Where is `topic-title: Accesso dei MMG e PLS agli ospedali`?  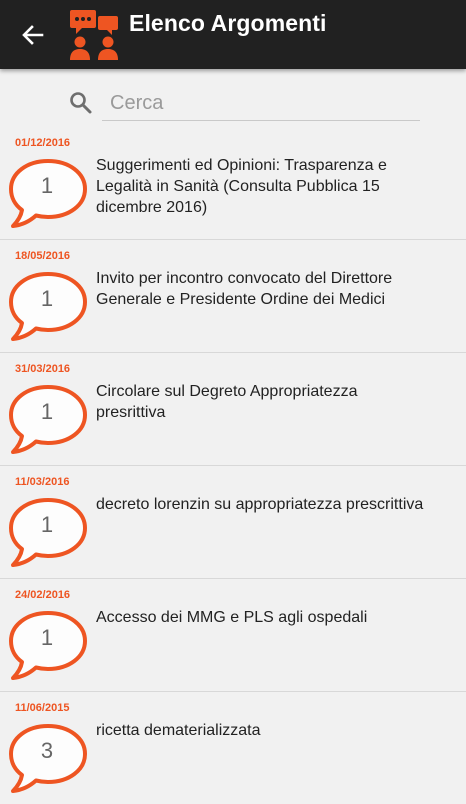 topic-title: Accesso dei MMG e PLS agli ospedali is located at coordinates (232, 617).